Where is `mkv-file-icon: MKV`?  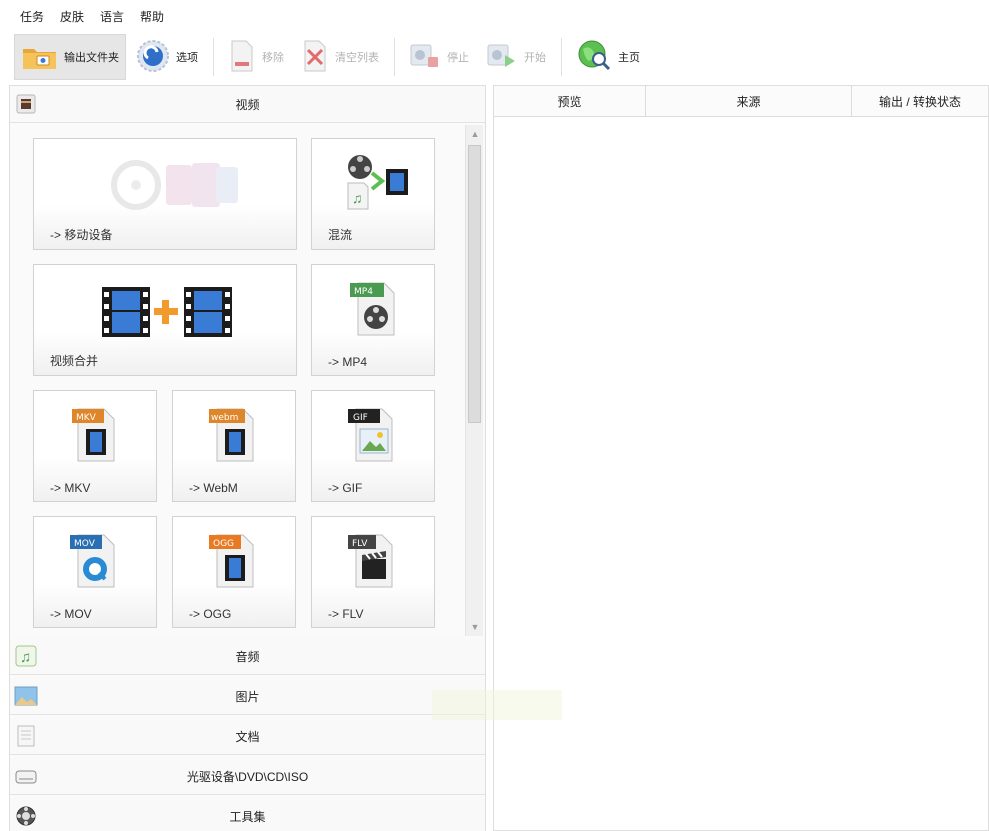
mkv-file-icon: MKV is located at coordinates (93, 435).